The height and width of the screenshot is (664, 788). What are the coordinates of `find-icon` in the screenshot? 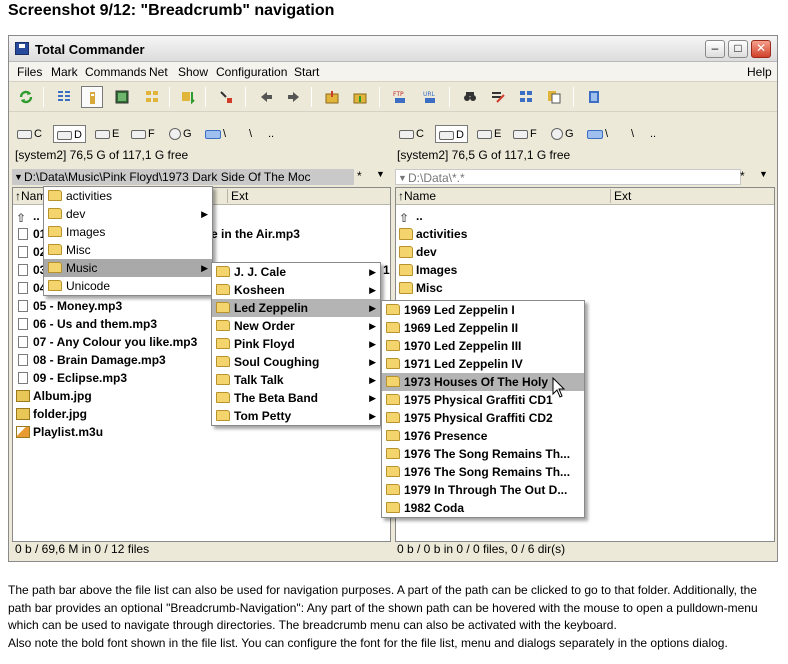 It's located at (470, 97).